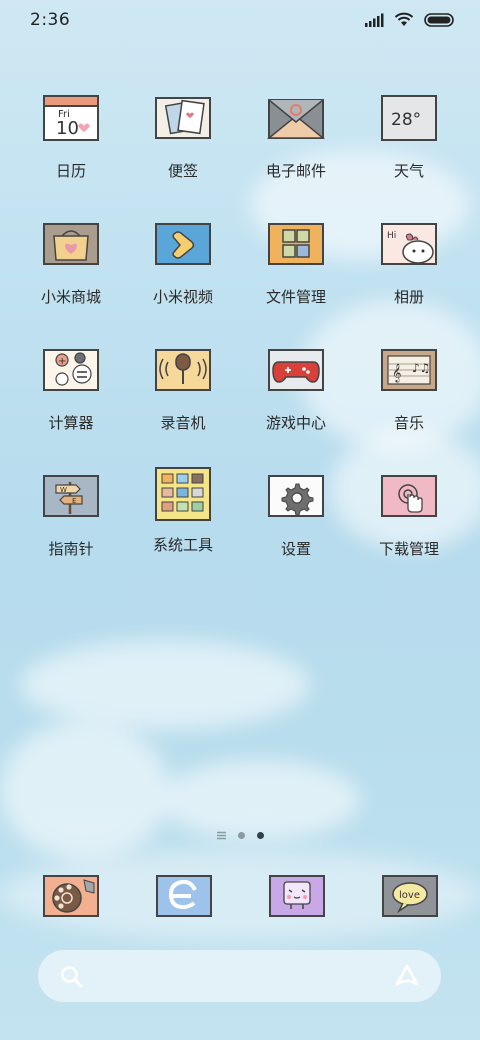 This screenshot has width=480, height=1040. What do you see at coordinates (50, 20) in the screenshot?
I see `status-time: 2:36` at bounding box center [50, 20].